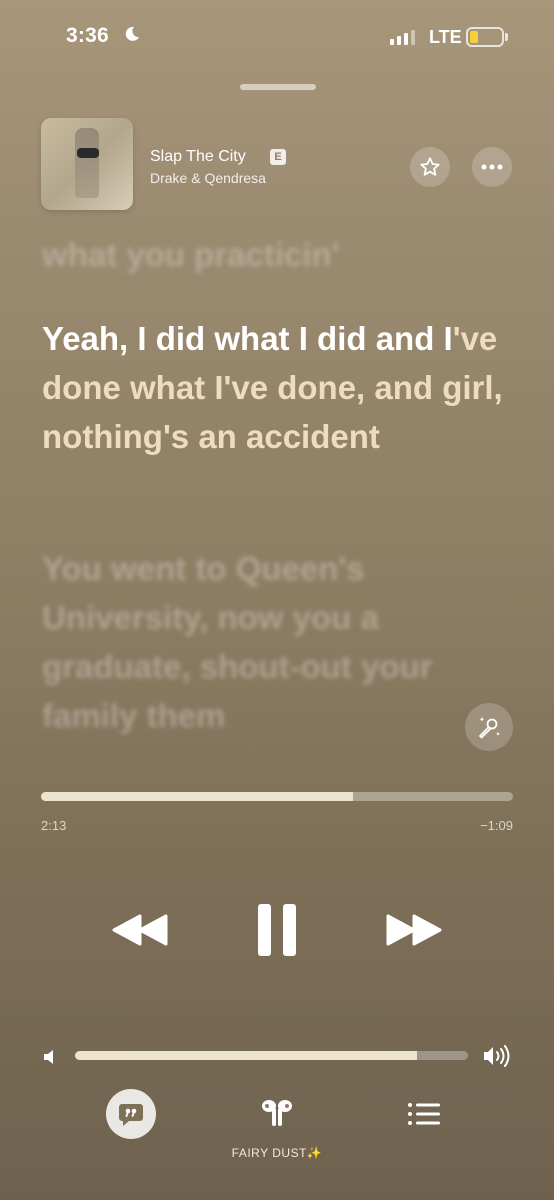 The height and width of the screenshot is (1200, 554). Describe the element at coordinates (277, 1153) in the screenshot. I see `output-device-label: FAIRY DUST✨` at that location.